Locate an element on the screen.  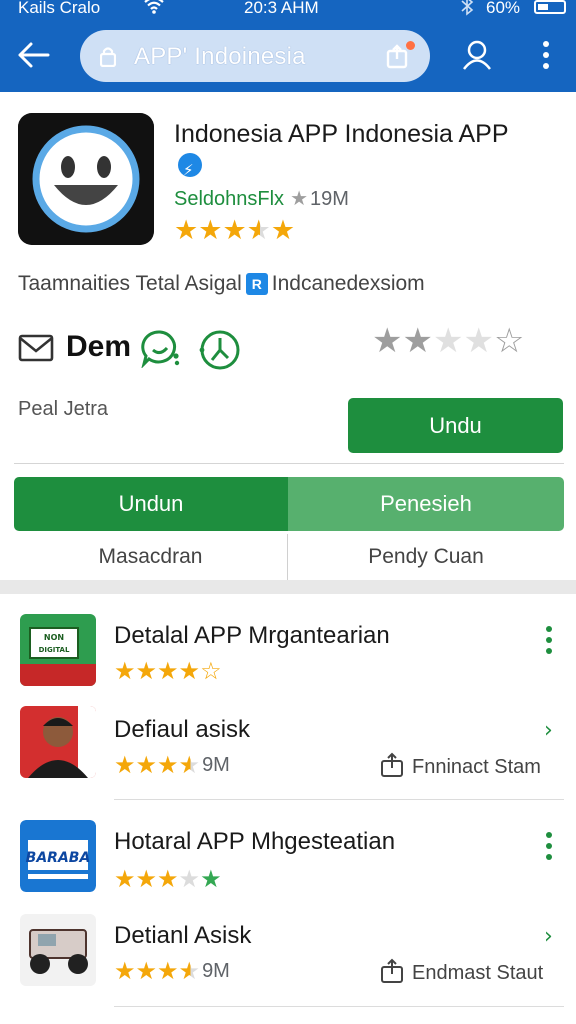
mail-icon is located at coordinates (36, 348).